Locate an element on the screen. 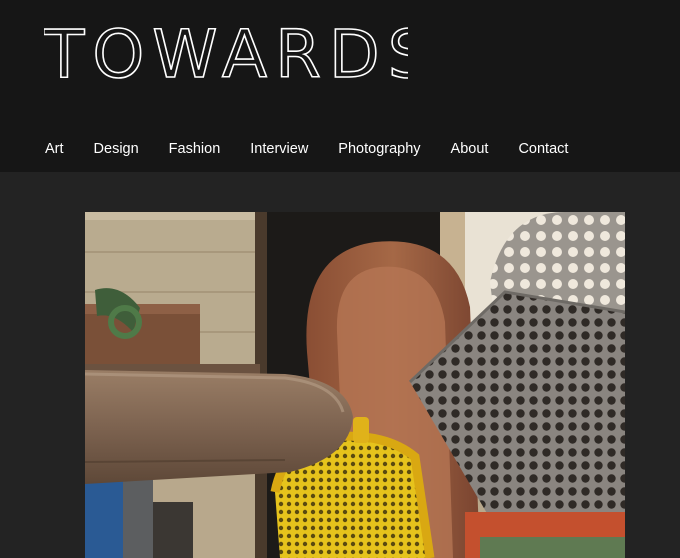 The height and width of the screenshot is (558, 680). nav-item-art: Art is located at coordinates (54, 149).